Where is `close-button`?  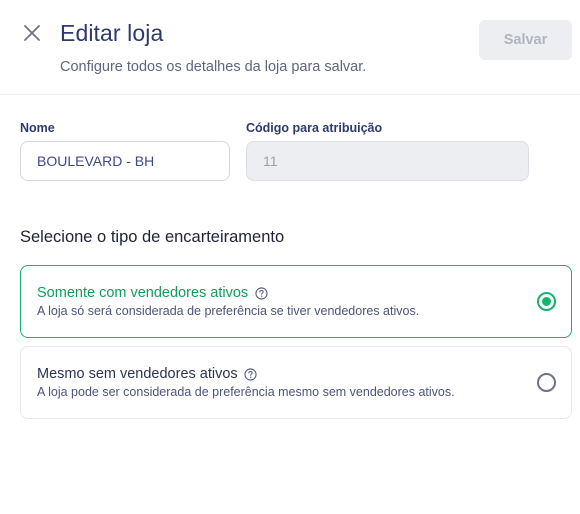 close-button is located at coordinates (32, 33).